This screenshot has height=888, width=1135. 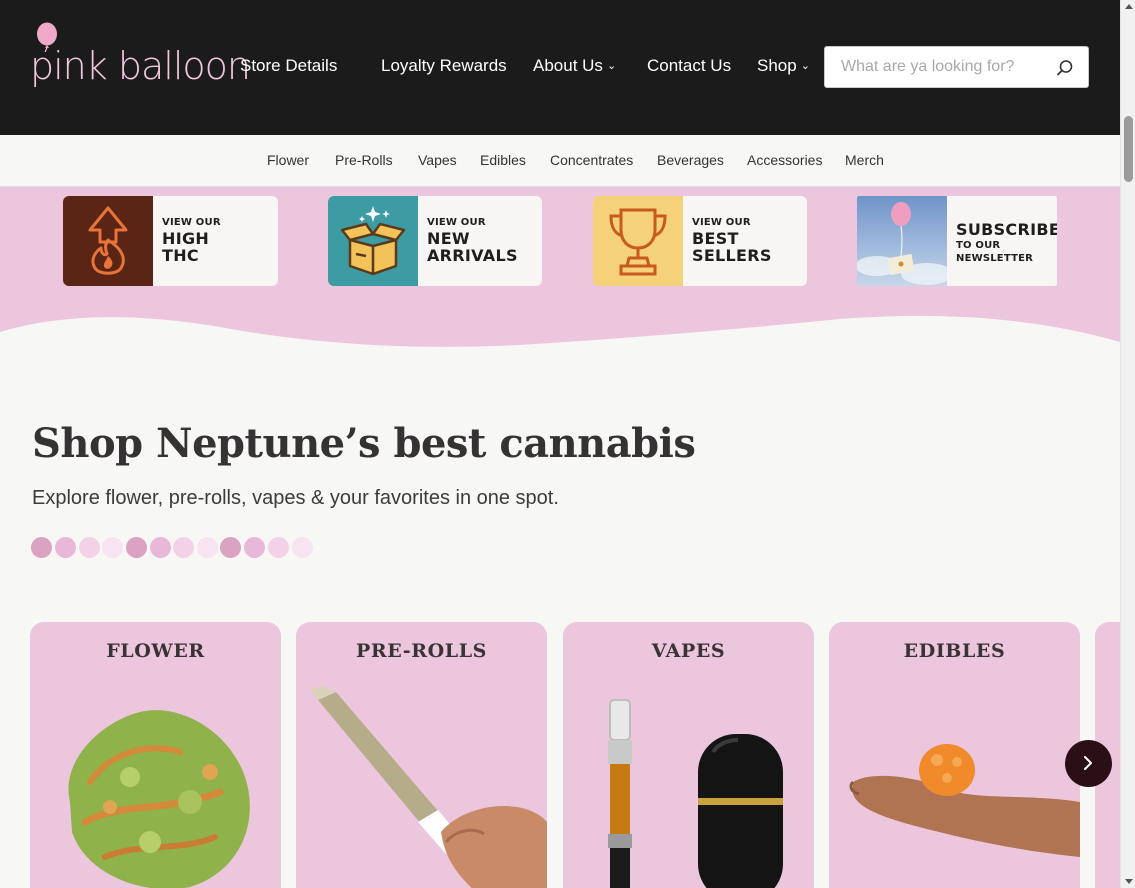 I want to click on edible-gummy-image, so click(x=964, y=800).